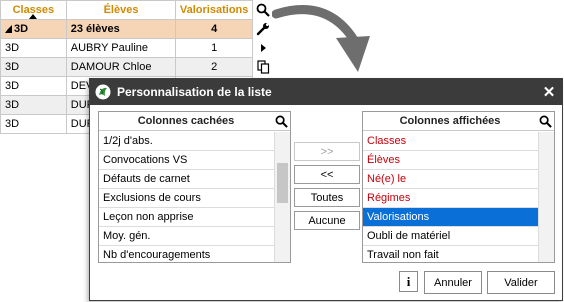 The width and height of the screenshot is (564, 302). I want to click on play-icon, so click(263, 47).